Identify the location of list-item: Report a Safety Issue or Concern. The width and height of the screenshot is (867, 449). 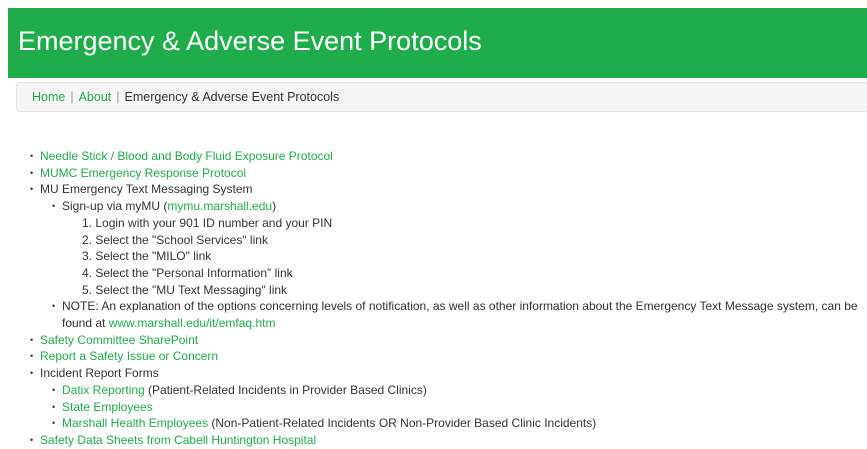
(448, 356).